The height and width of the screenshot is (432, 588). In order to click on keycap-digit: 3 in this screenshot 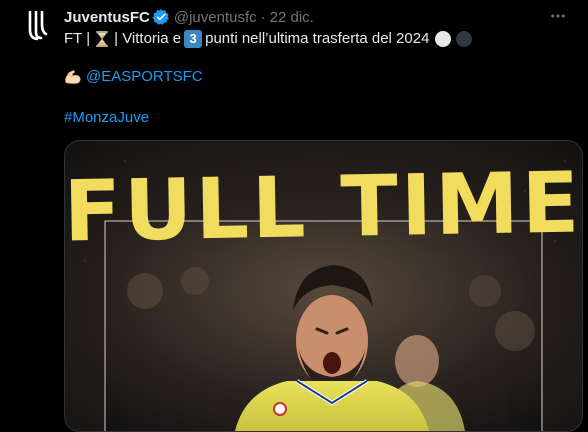, I will do `click(193, 38)`.